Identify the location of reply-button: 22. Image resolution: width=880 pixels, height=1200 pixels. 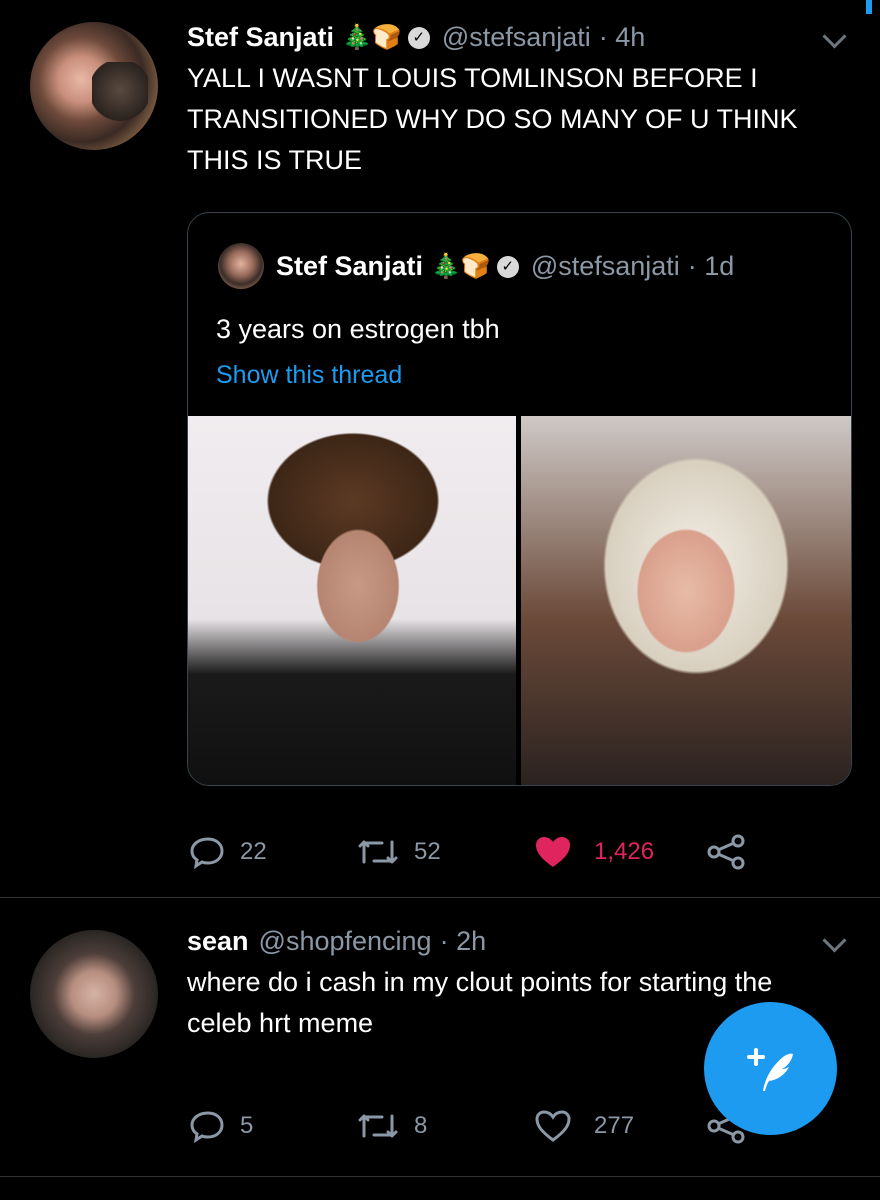
(228, 852).